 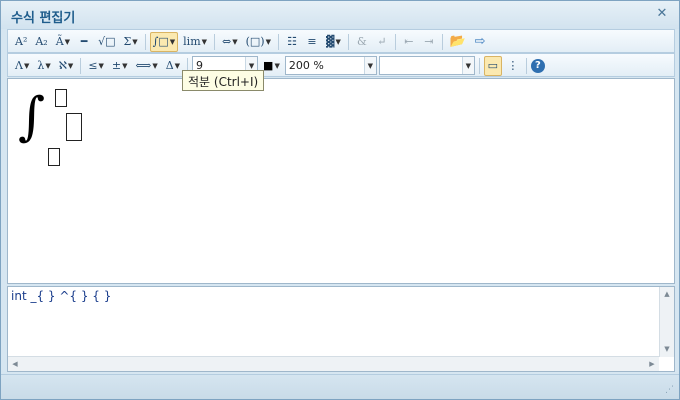 What do you see at coordinates (306, 65) in the screenshot?
I see `zoom-select-value: 200 %` at bounding box center [306, 65].